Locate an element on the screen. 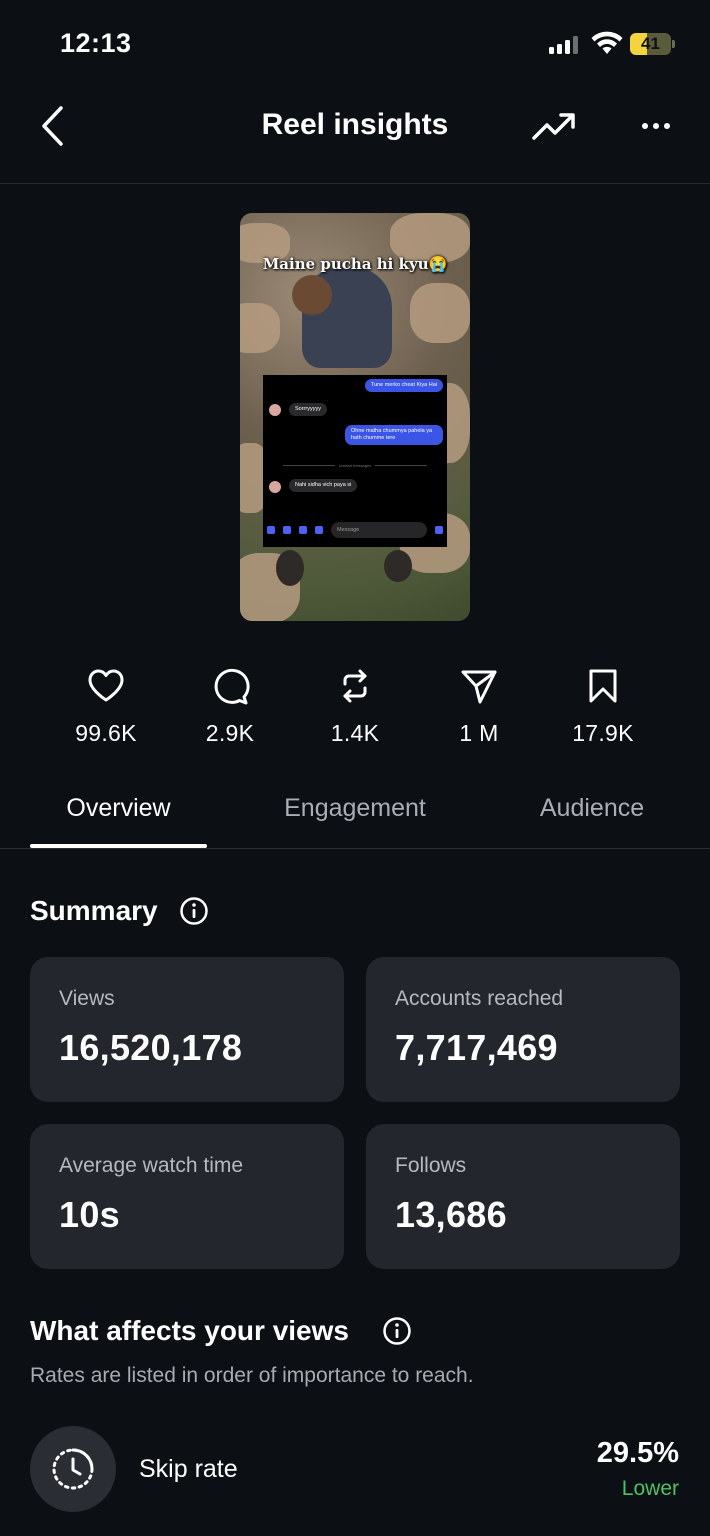  chat-bubble-out: Tune merko cheat Kiya Hai is located at coordinates (403, 385).